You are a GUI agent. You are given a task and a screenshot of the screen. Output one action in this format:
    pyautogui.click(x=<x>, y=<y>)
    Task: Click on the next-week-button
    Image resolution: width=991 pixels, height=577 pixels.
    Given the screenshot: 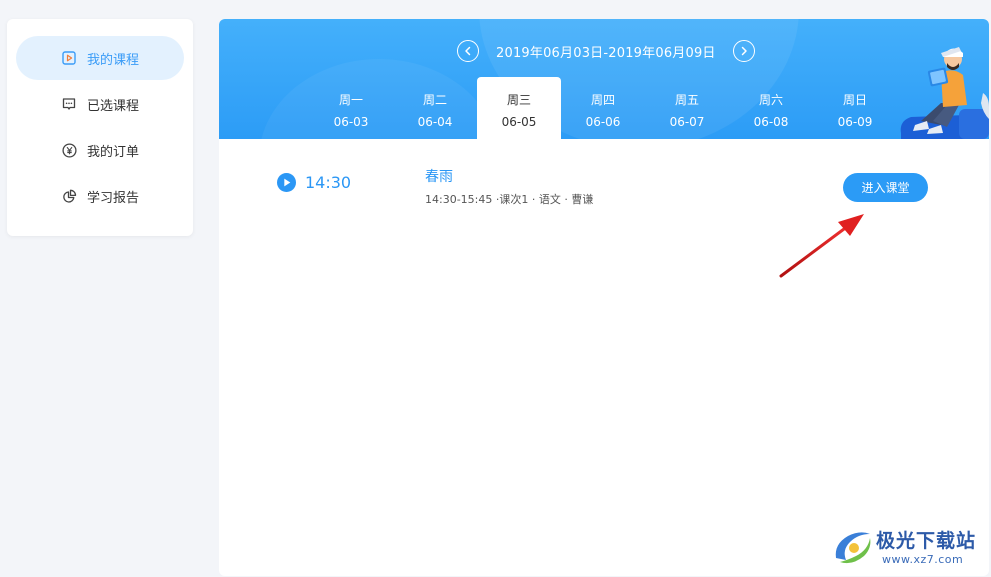 What is the action you would take?
    pyautogui.click(x=743, y=51)
    